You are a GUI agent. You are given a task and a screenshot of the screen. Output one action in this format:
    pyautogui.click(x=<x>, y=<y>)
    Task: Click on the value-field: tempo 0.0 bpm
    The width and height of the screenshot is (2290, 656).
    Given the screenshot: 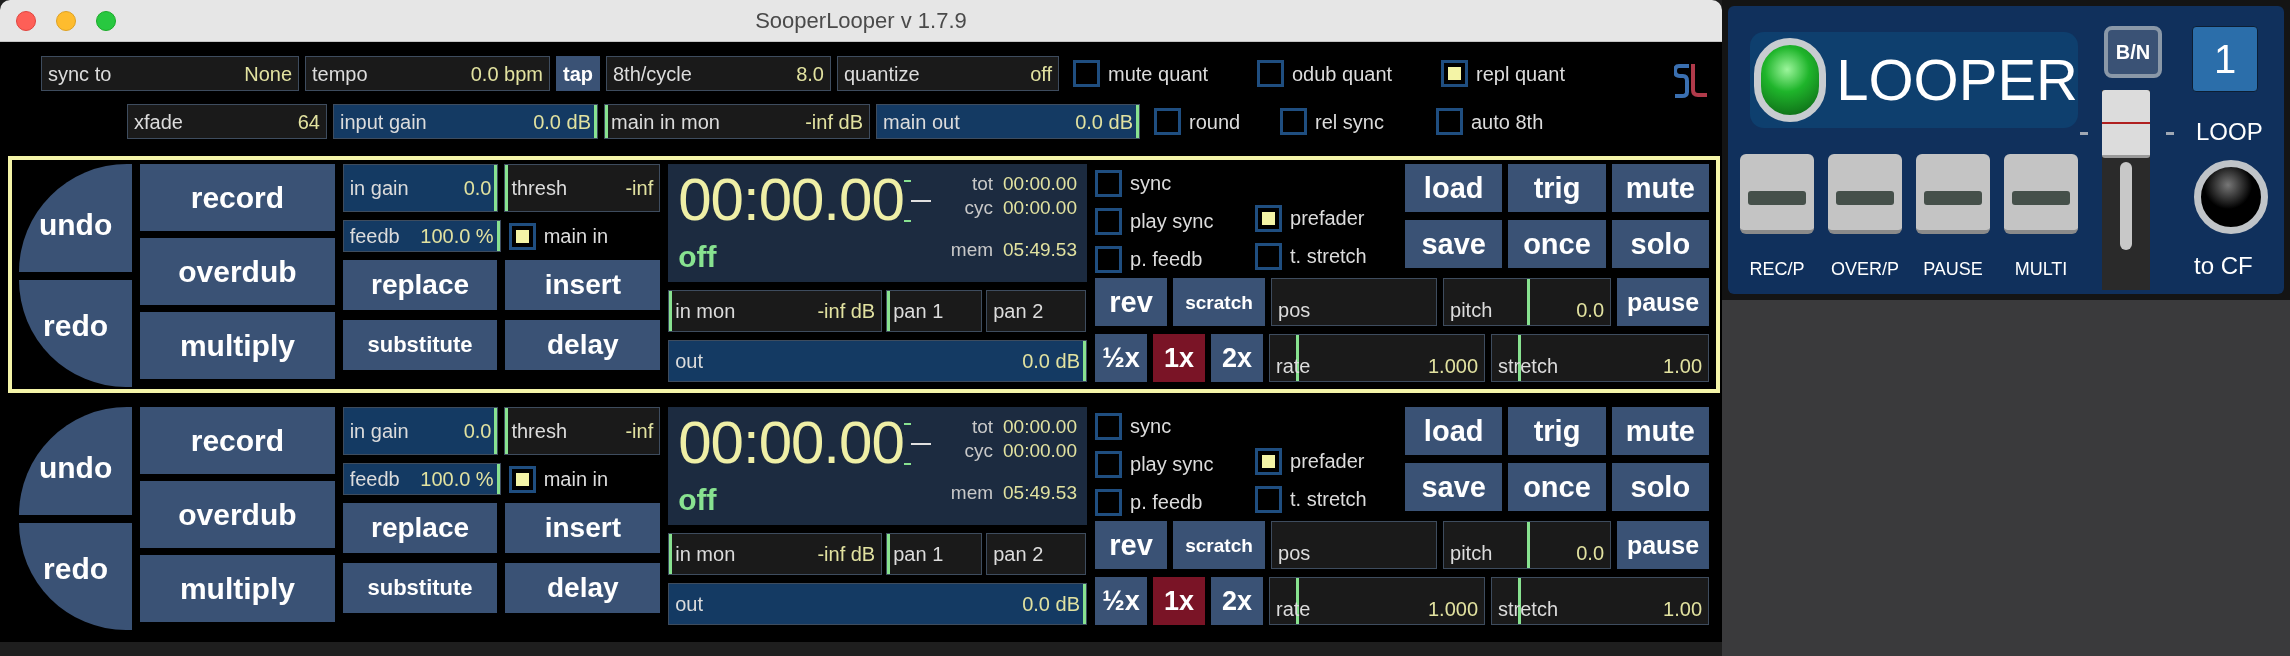 What is the action you would take?
    pyautogui.click(x=427, y=73)
    